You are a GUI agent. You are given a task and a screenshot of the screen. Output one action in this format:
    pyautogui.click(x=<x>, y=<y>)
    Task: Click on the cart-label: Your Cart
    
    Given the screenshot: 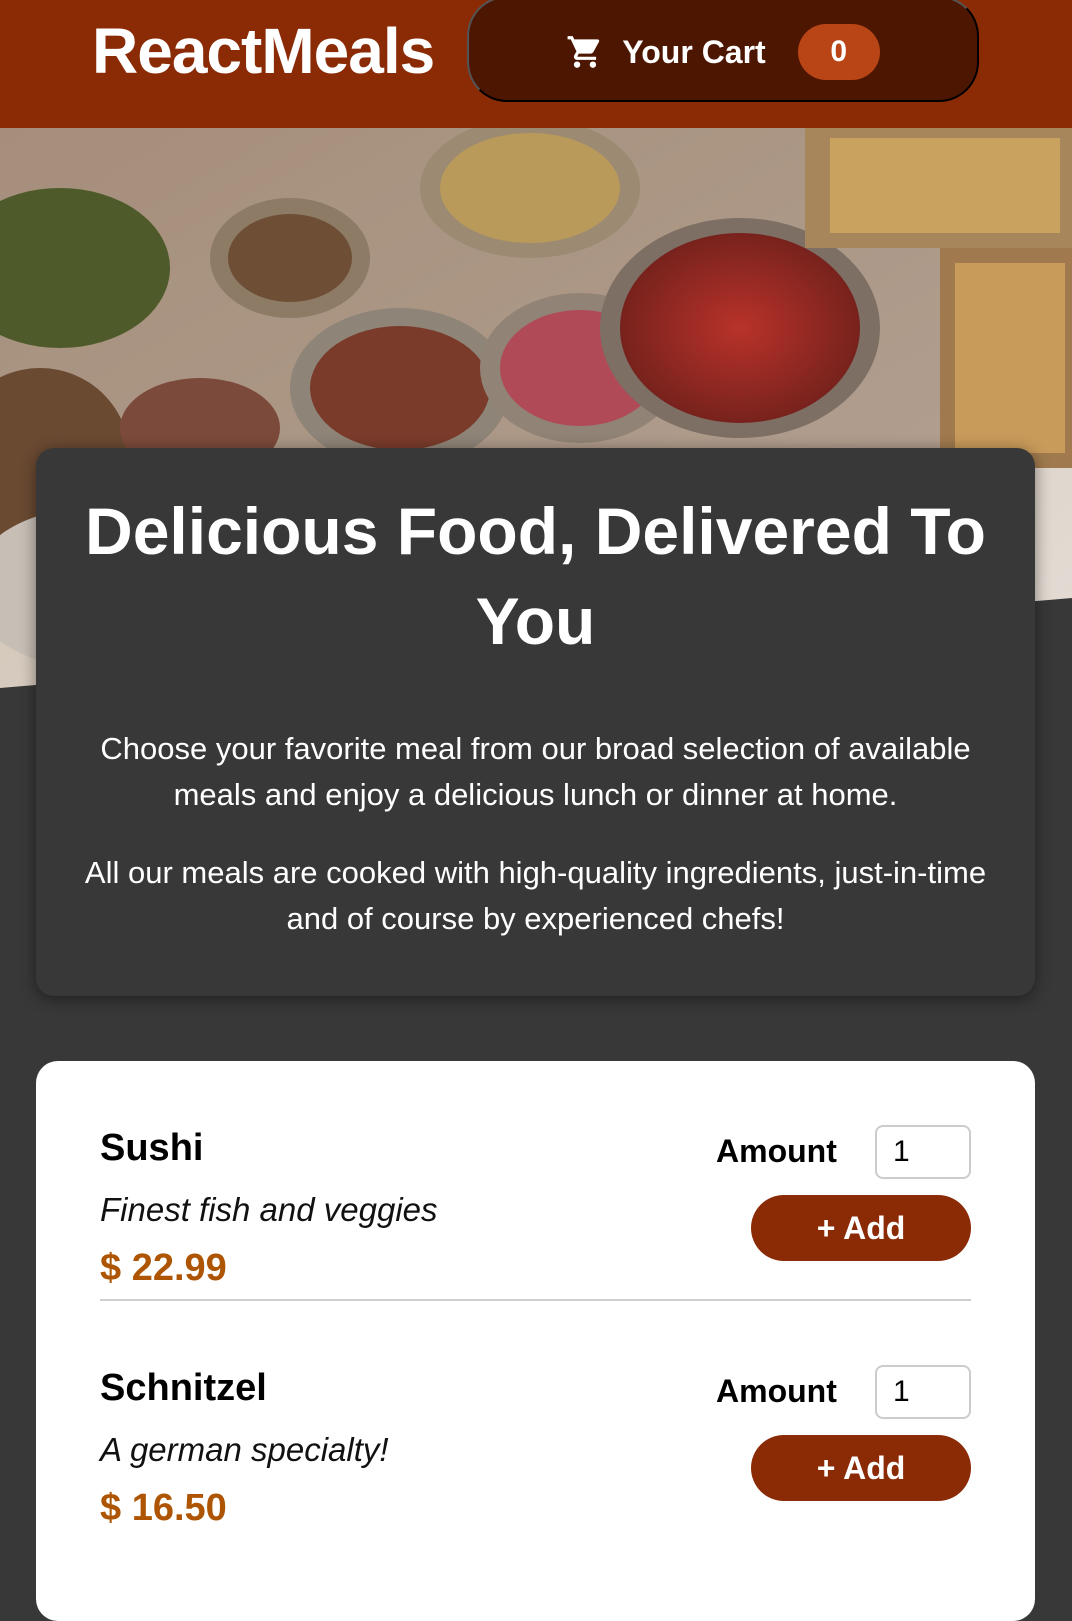 What is the action you would take?
    pyautogui.click(x=694, y=51)
    